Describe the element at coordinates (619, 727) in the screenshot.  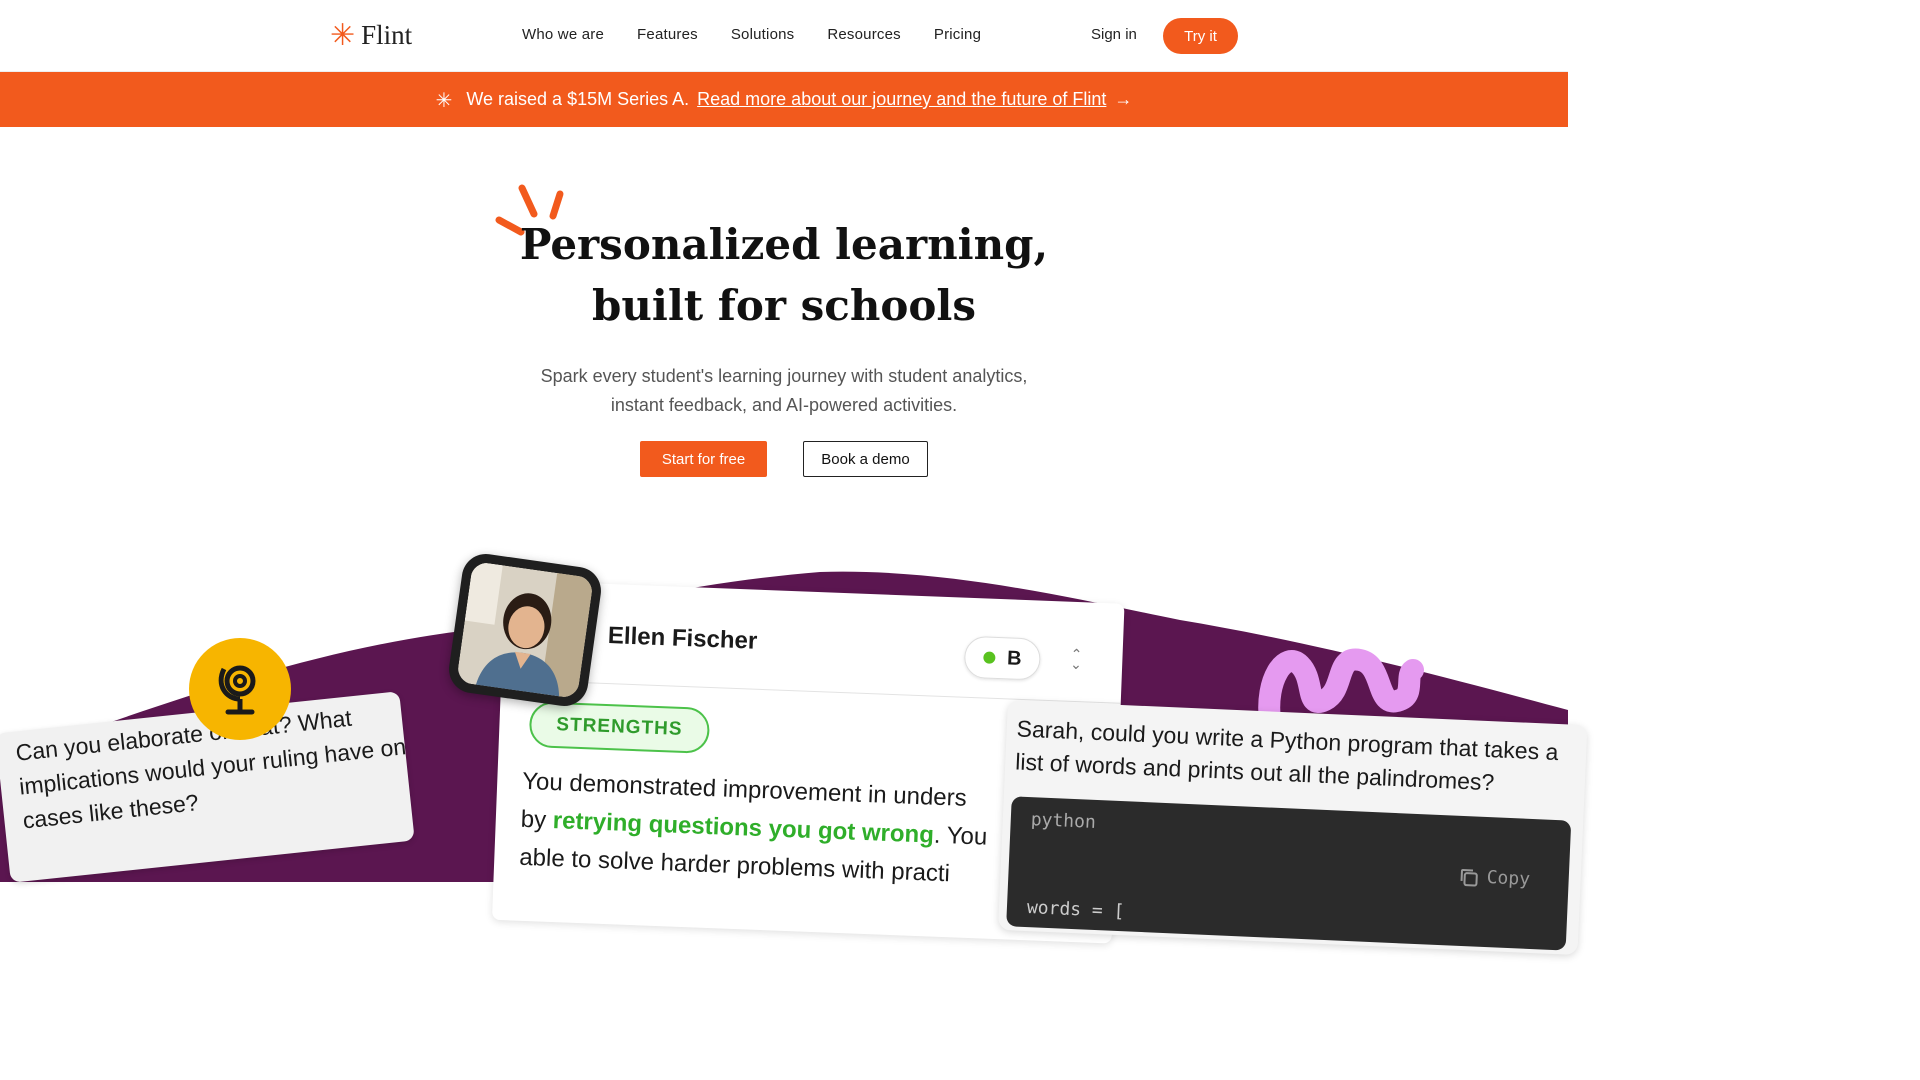
I see `strengths-badge: STRENGTHS` at that location.